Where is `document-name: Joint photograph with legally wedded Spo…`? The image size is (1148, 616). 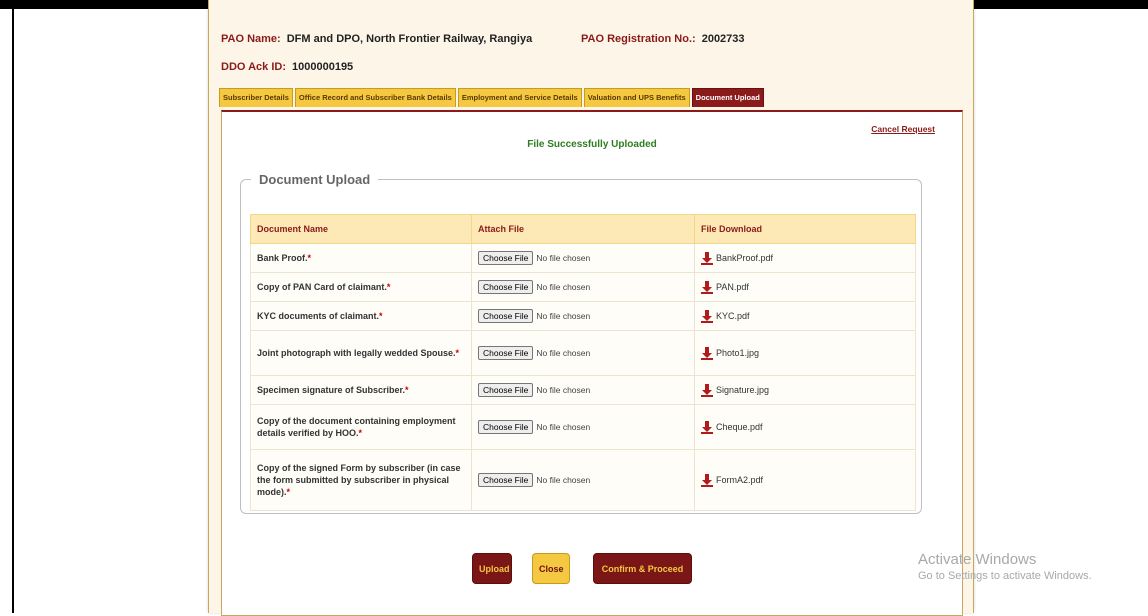 document-name: Joint photograph with legally wedded Spo… is located at coordinates (356, 353).